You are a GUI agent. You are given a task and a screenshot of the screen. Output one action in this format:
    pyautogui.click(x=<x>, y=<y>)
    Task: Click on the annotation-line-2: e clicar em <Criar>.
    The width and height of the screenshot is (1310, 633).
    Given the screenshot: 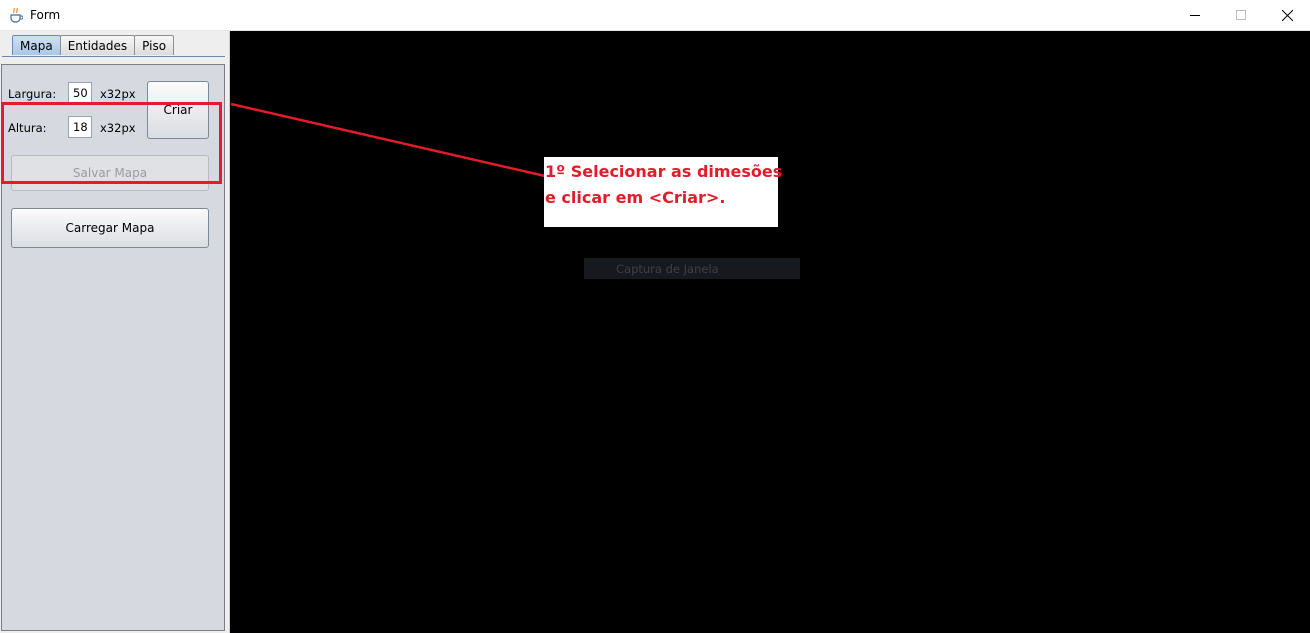 What is the action you would take?
    pyautogui.click(x=635, y=197)
    